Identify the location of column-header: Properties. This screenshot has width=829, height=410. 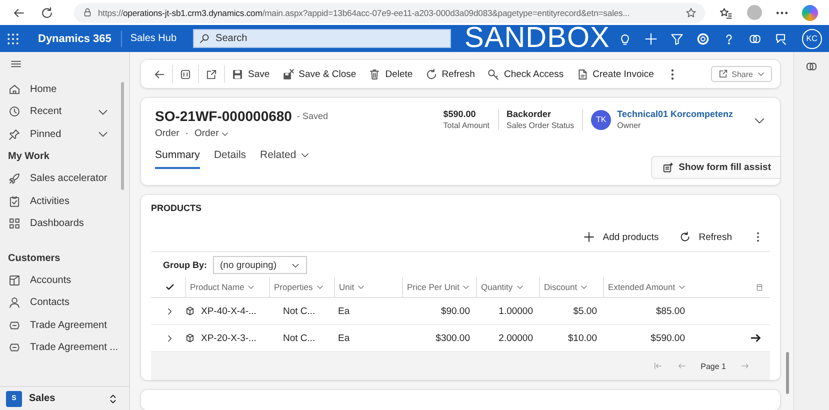
(301, 287).